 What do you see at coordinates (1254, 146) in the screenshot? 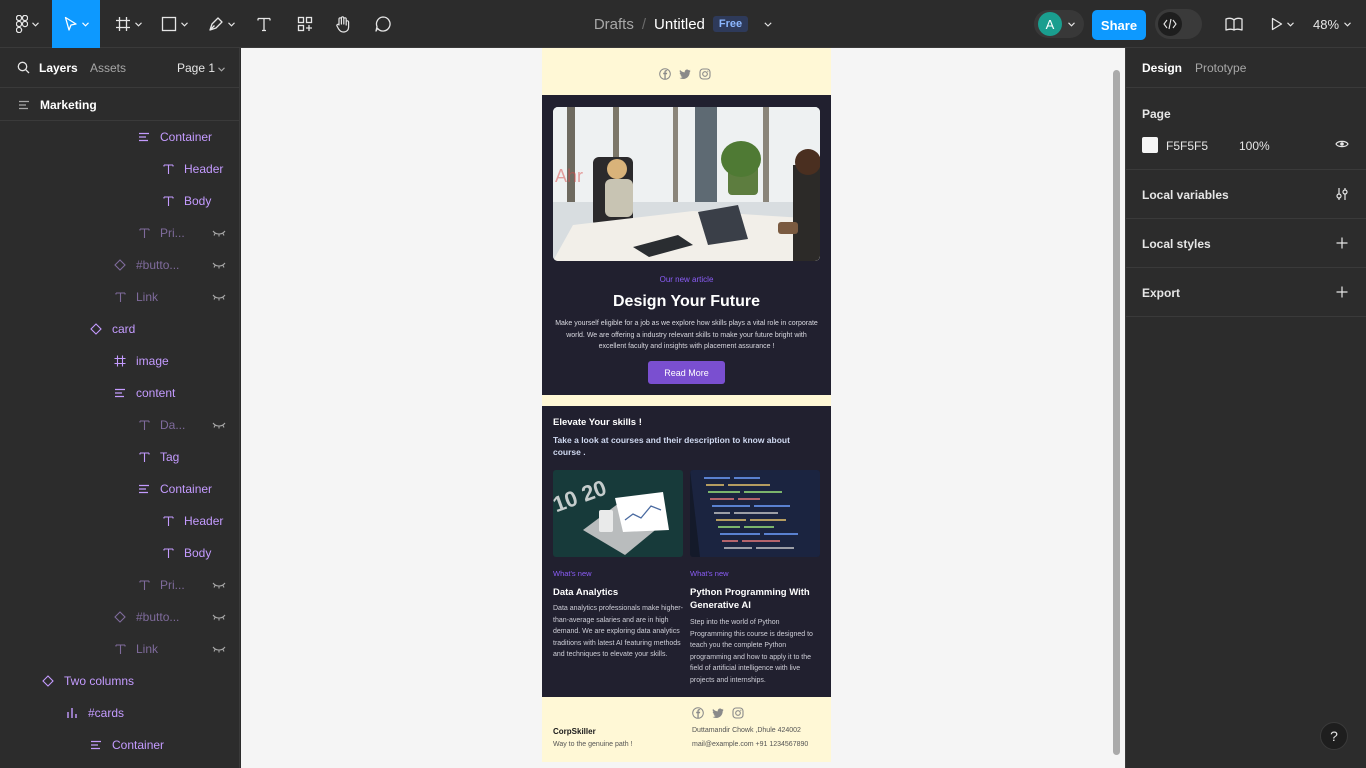
I see `page-opacity: 100%` at bounding box center [1254, 146].